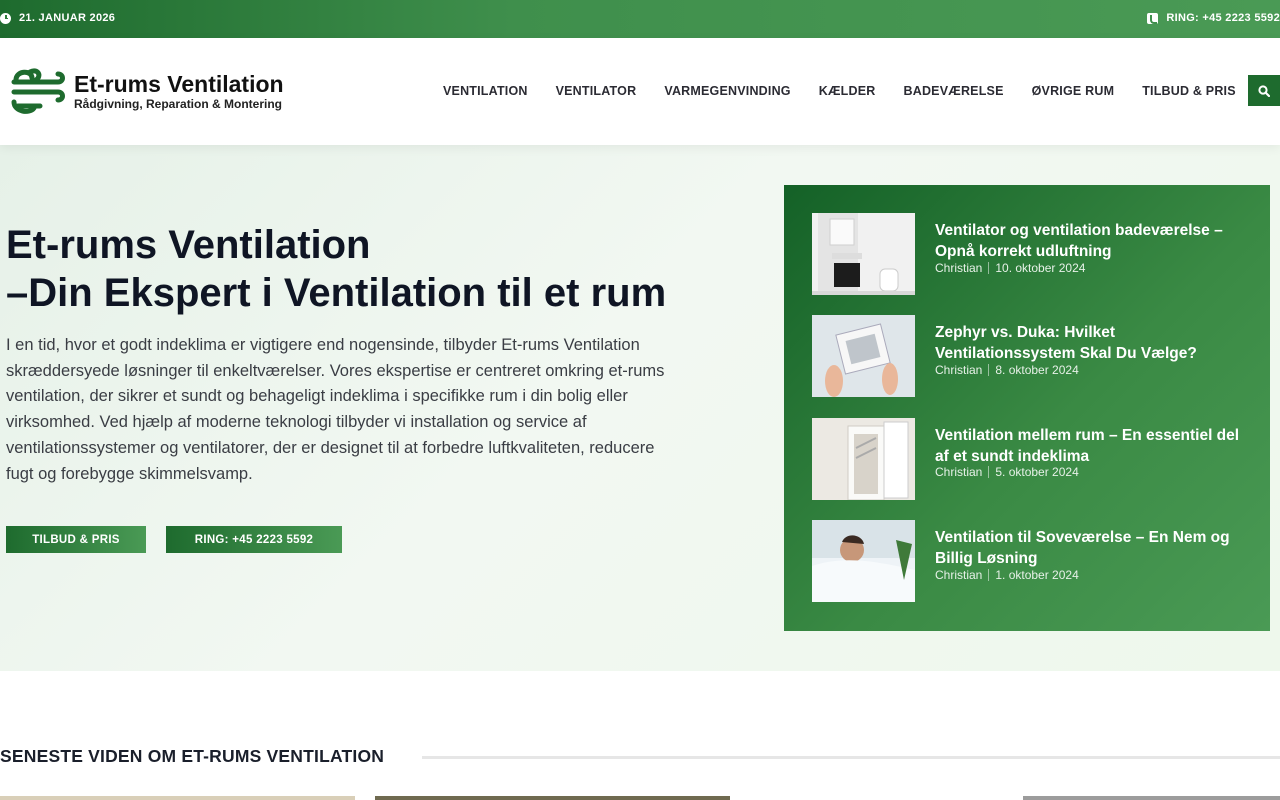 The height and width of the screenshot is (800, 1280). What do you see at coordinates (1153, 18) in the screenshot?
I see `phone-icon` at bounding box center [1153, 18].